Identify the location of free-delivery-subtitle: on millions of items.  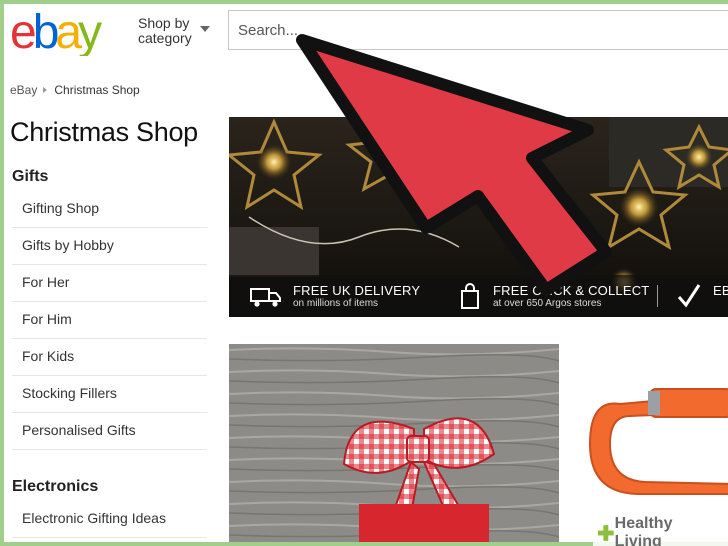
(336, 303).